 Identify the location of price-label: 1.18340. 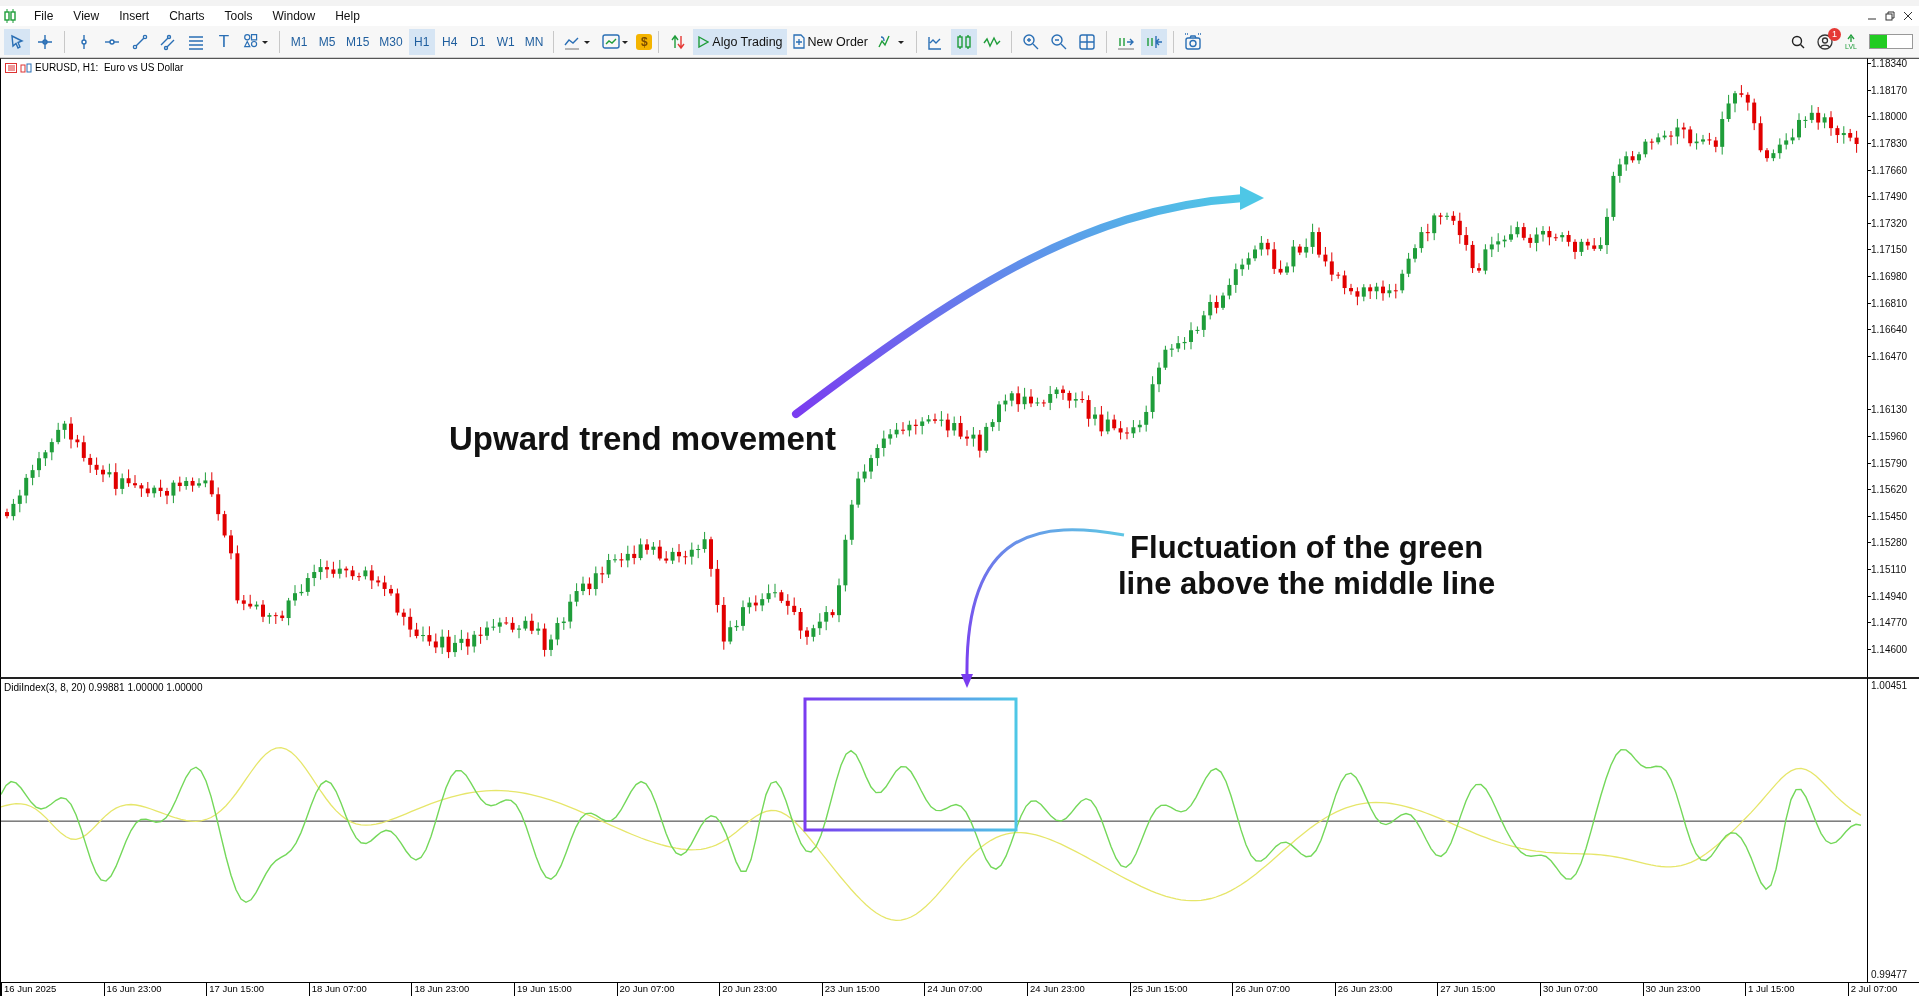
(1889, 63).